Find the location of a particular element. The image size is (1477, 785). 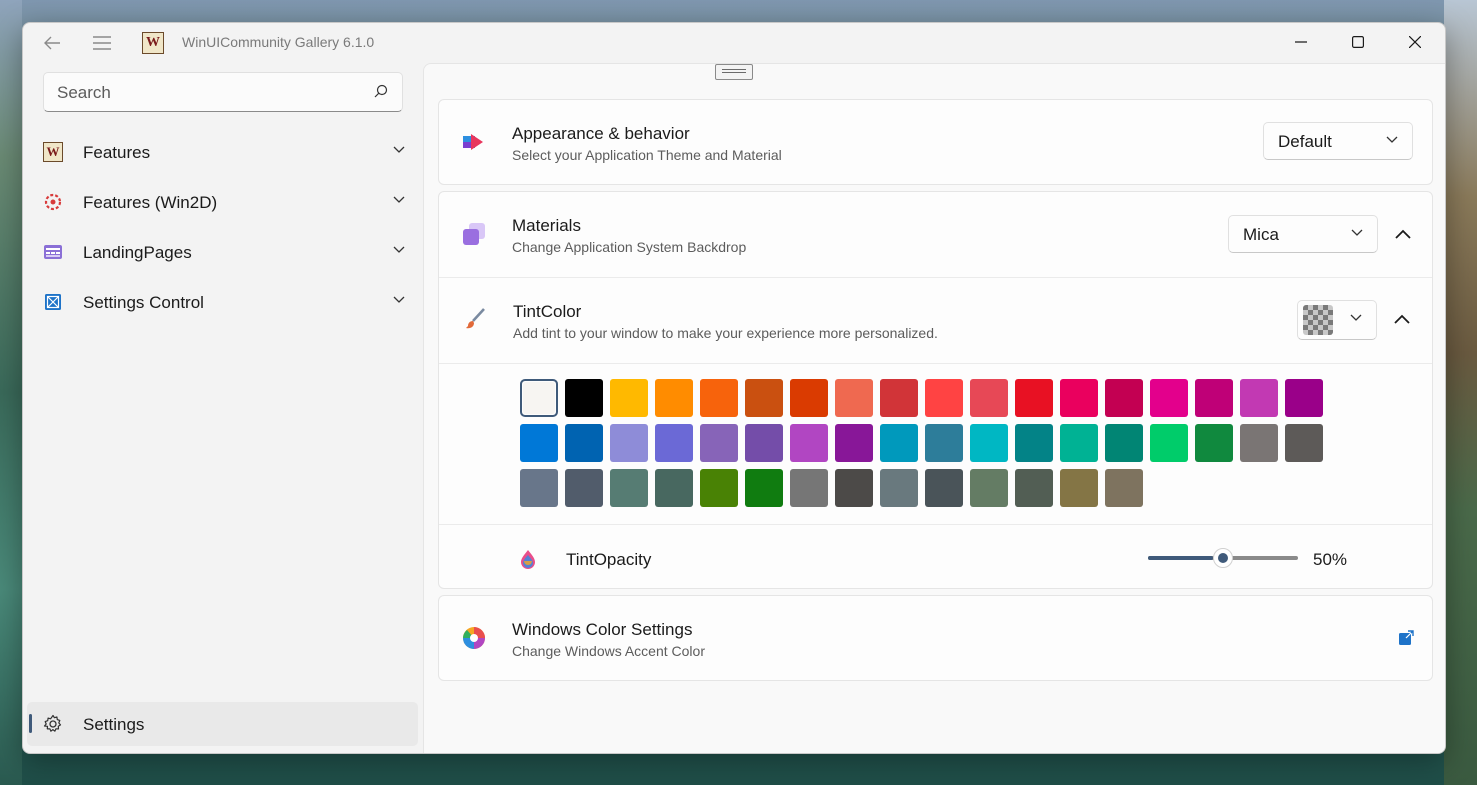

desktop-wallpaper-left is located at coordinates (11, 392).